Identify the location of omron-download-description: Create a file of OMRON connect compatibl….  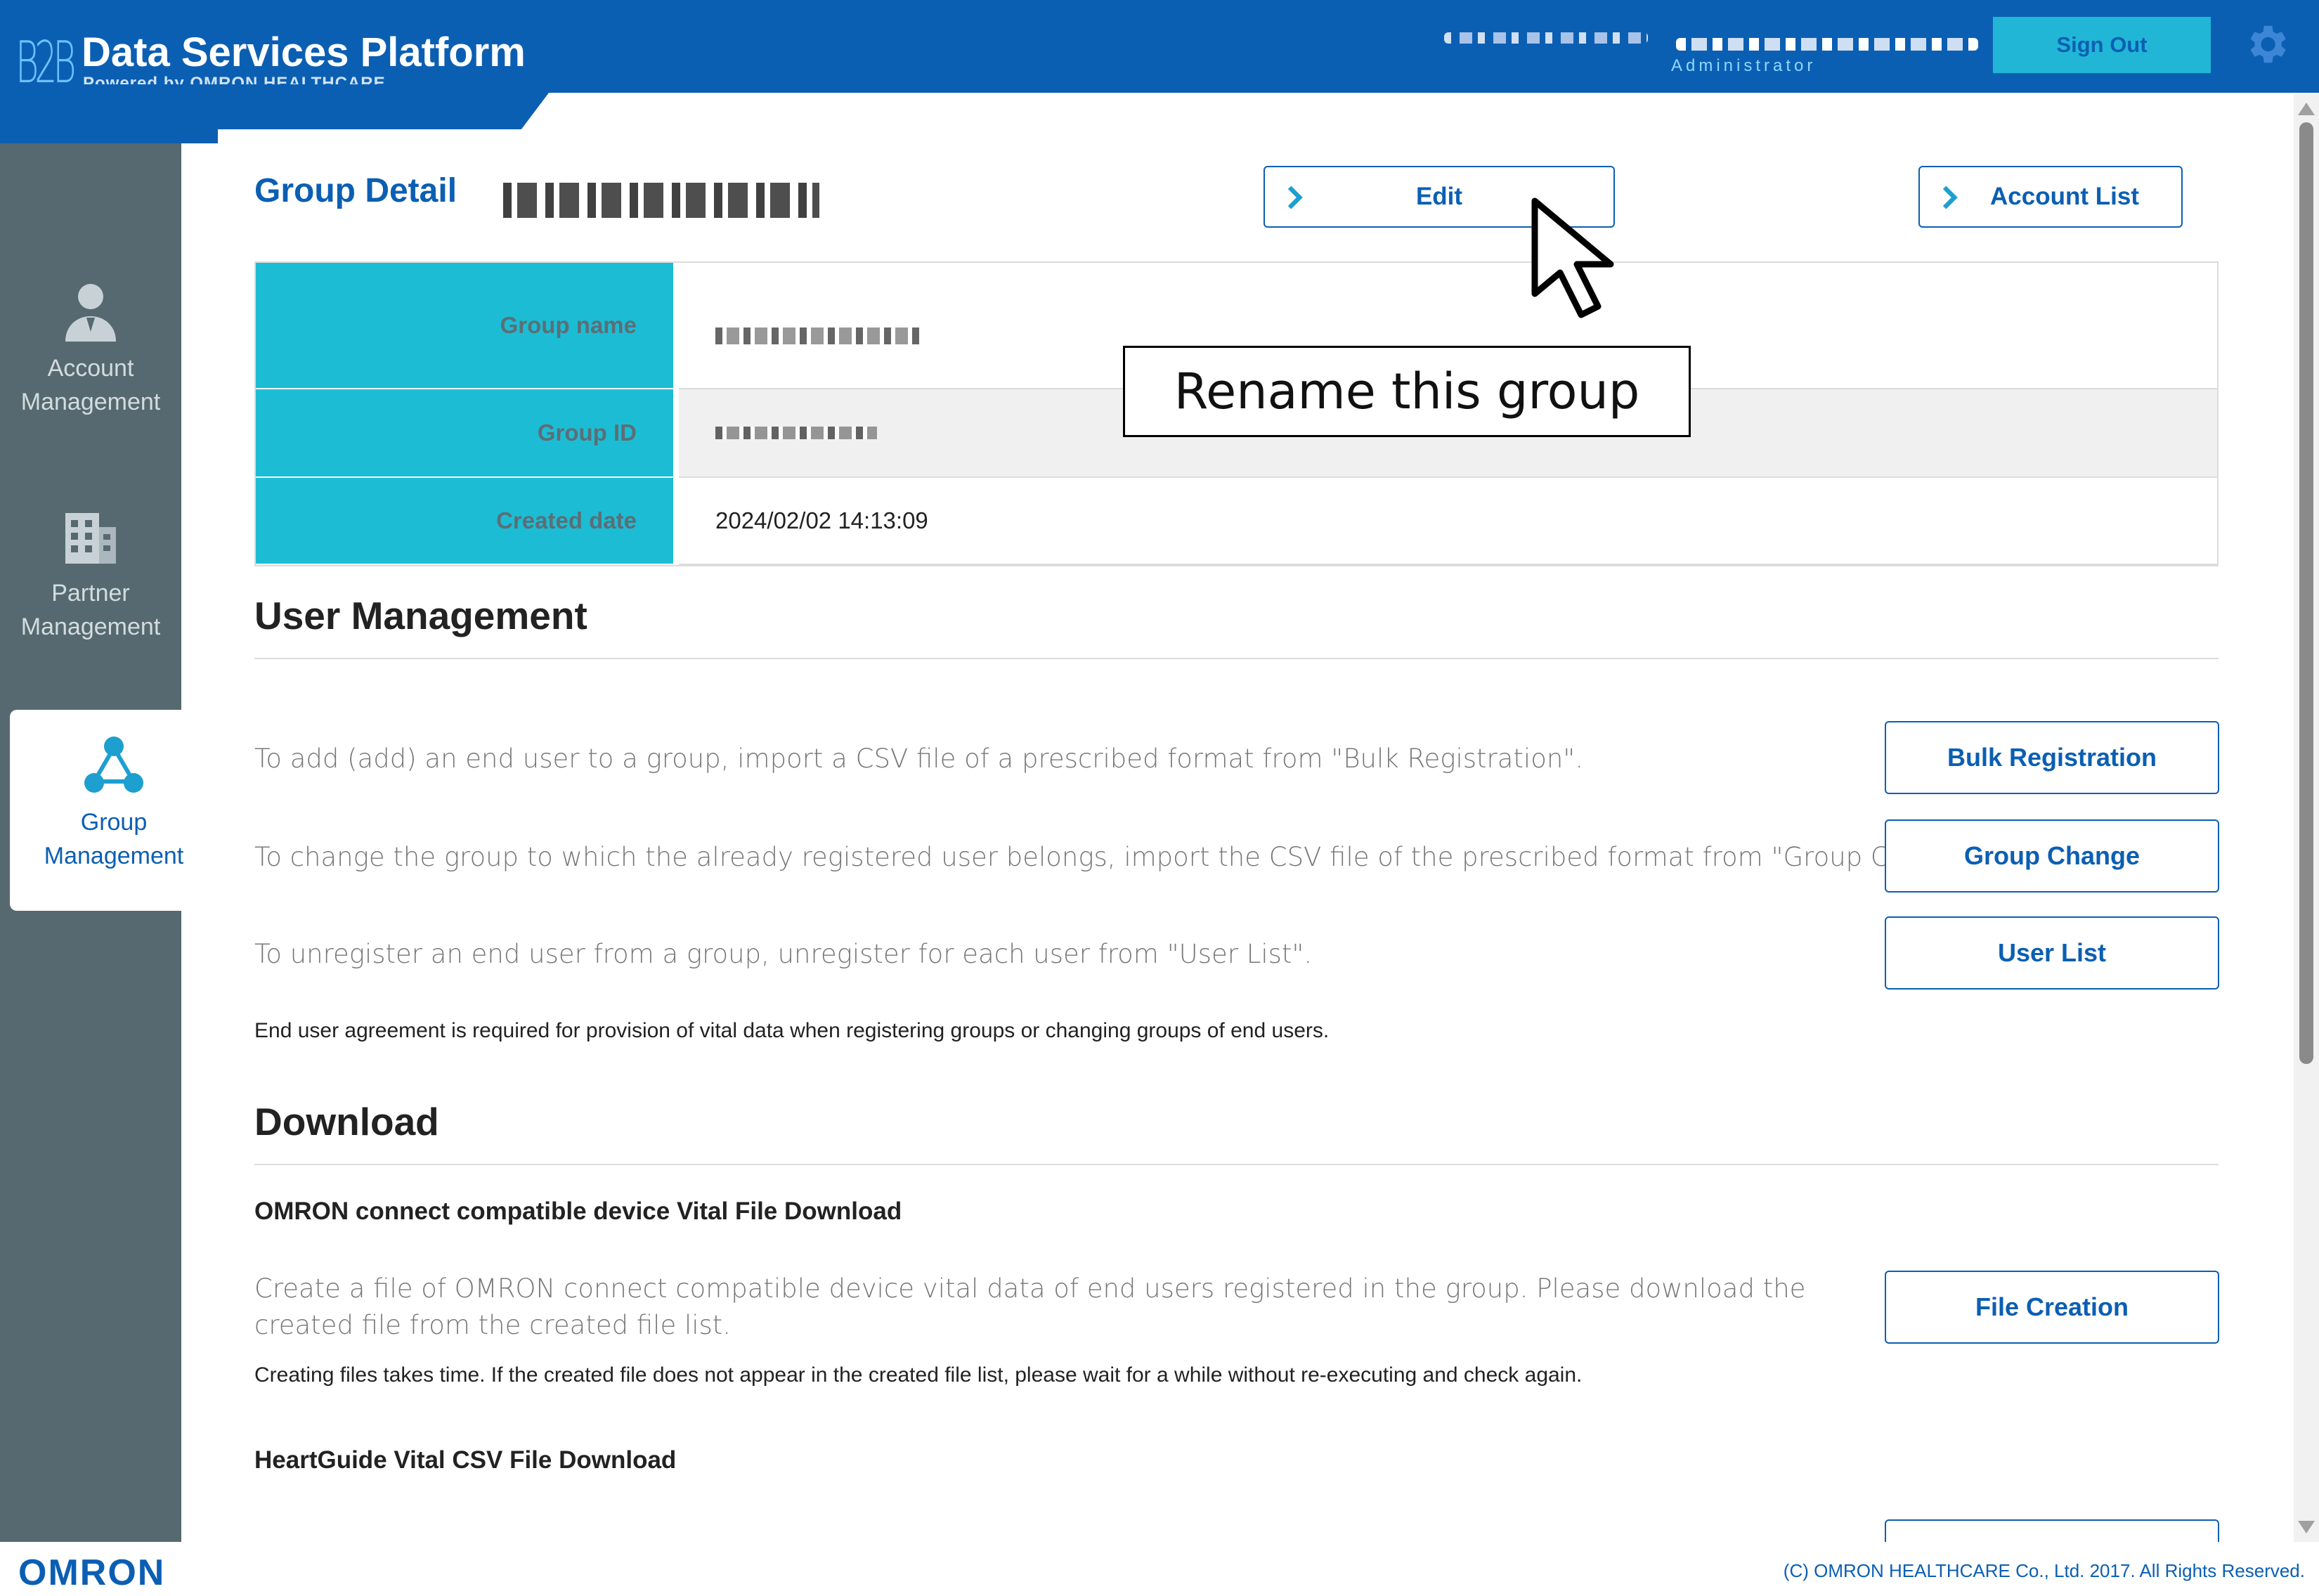
(1030, 1306).